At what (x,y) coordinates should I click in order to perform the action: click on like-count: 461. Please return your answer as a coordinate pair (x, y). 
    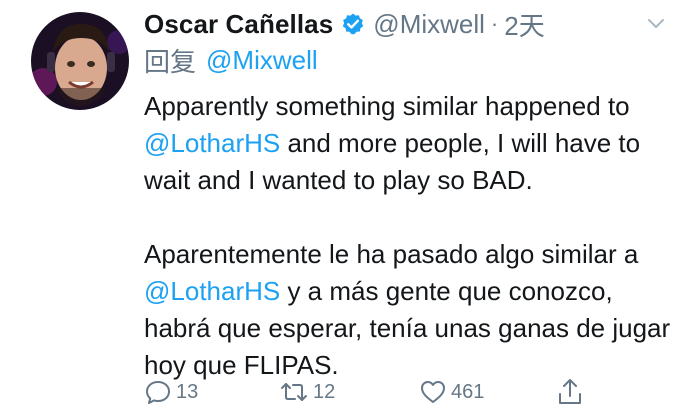
    Looking at the image, I should click on (468, 391).